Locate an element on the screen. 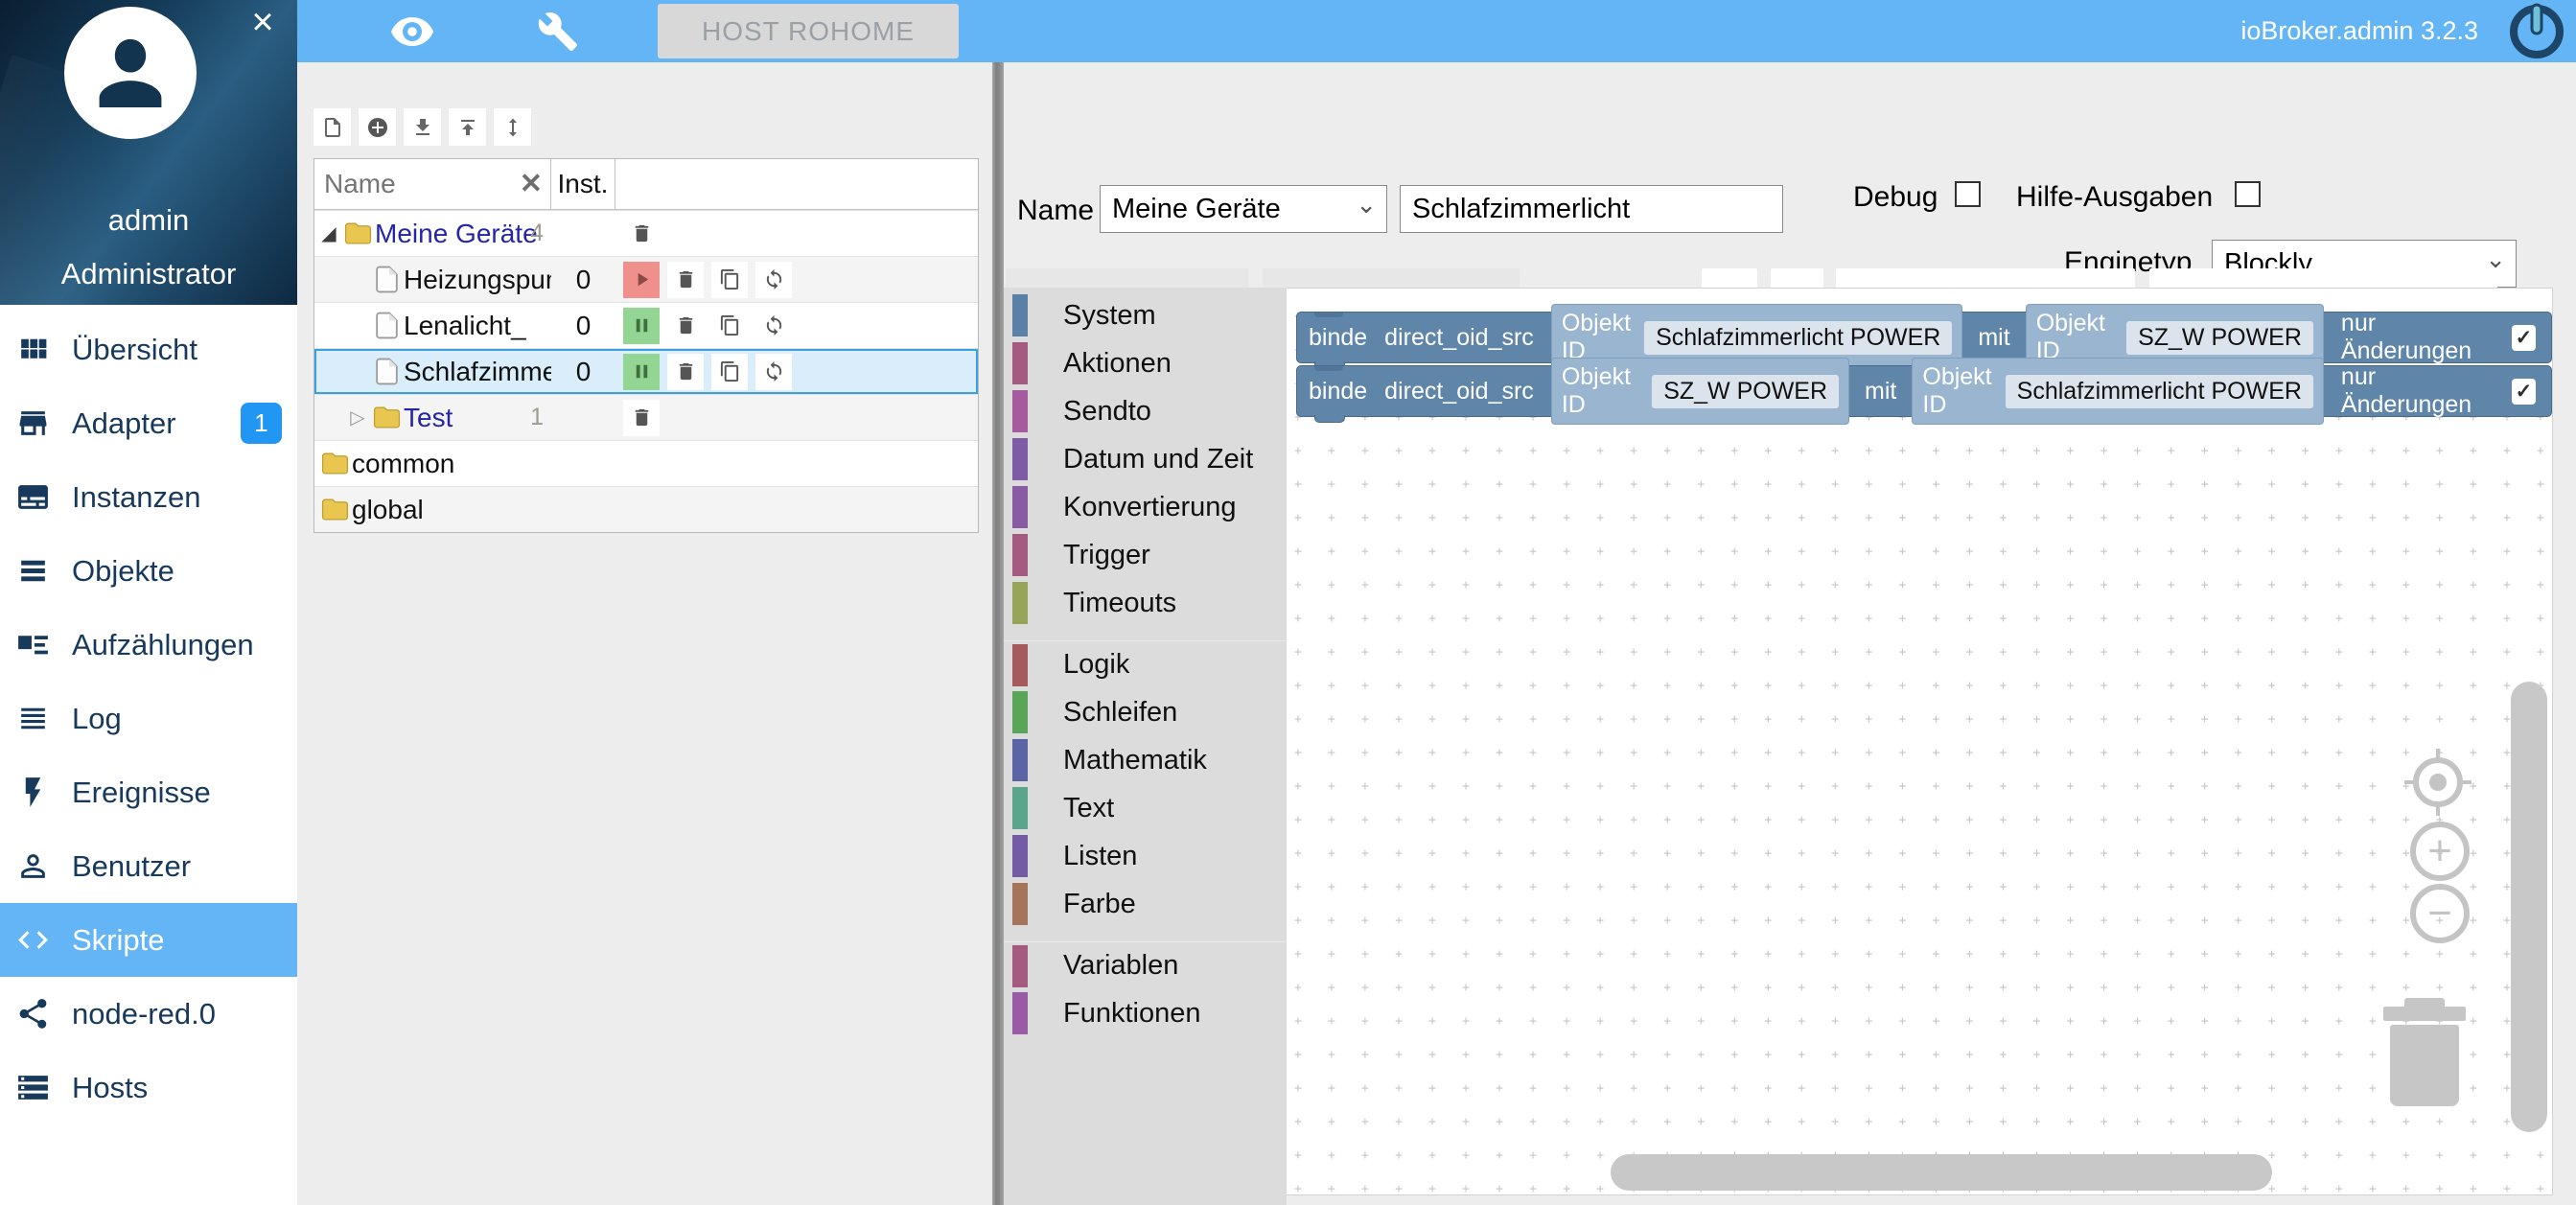 The height and width of the screenshot is (1205, 2576). script-folder-name: global is located at coordinates (388, 509).